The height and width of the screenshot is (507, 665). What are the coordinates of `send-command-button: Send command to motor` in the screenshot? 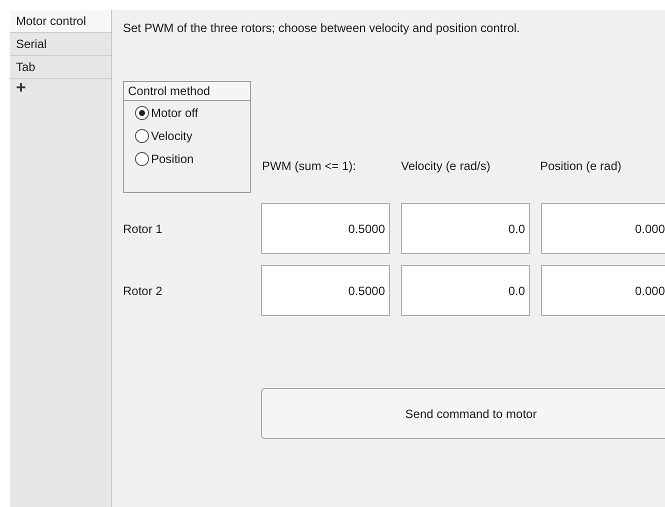 It's located at (463, 413).